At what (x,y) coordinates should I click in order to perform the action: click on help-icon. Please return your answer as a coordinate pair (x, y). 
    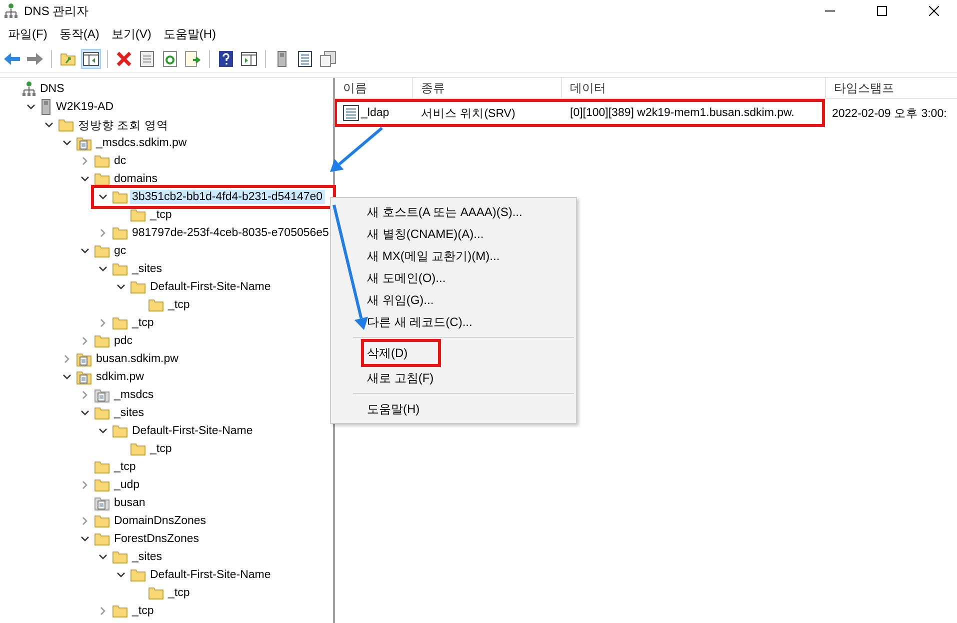
    Looking at the image, I should click on (226, 59).